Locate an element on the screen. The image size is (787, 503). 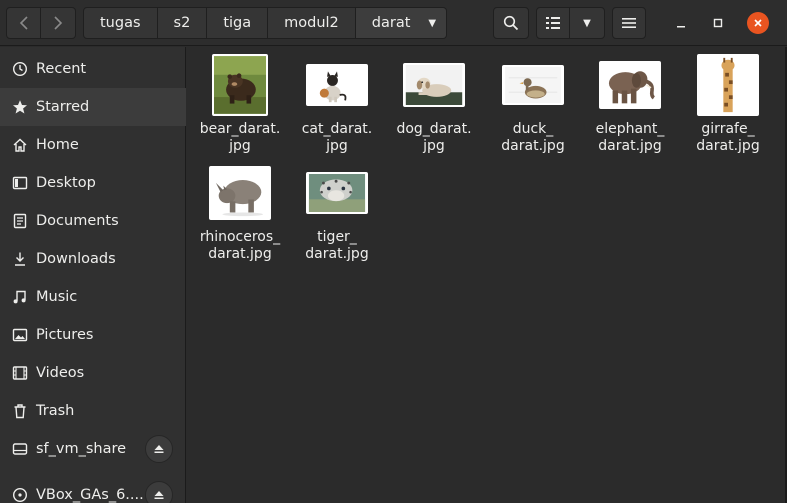
file-name-line: girrafe_ is located at coordinates (728, 129).